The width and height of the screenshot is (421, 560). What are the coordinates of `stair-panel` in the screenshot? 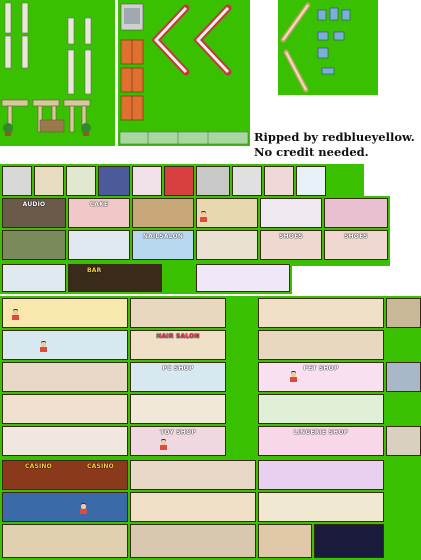 It's located at (328, 47).